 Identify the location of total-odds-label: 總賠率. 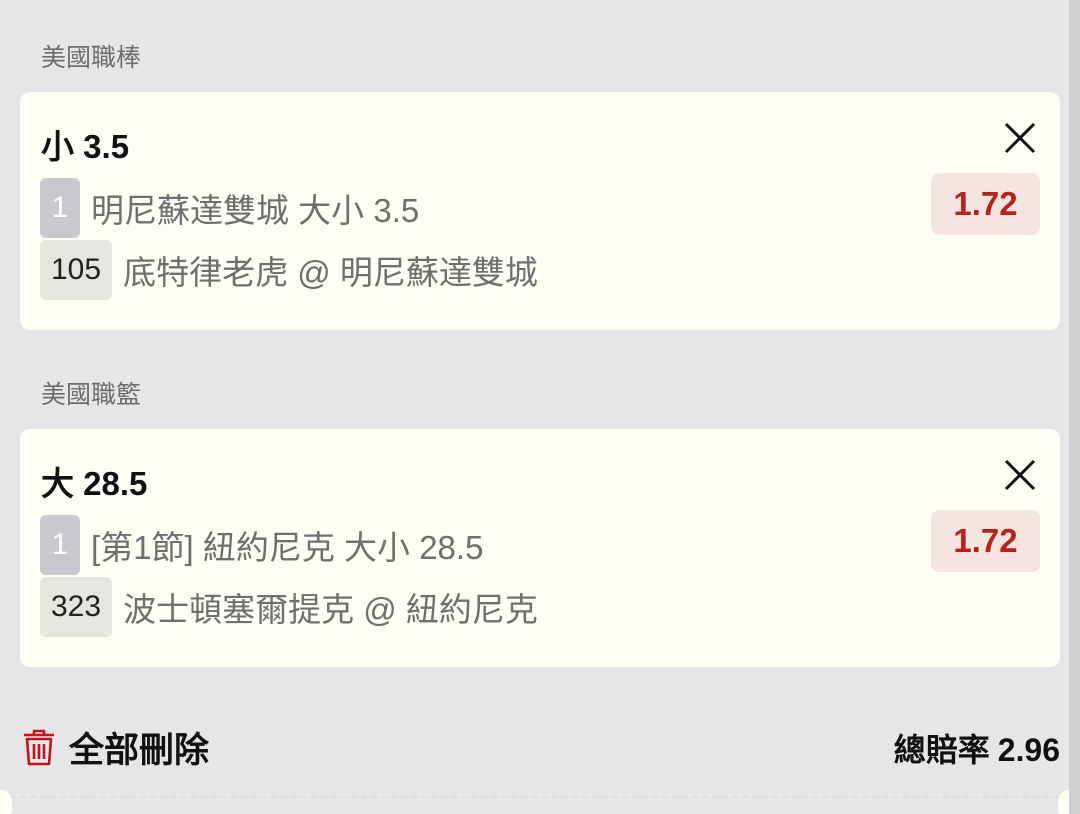
(941, 750).